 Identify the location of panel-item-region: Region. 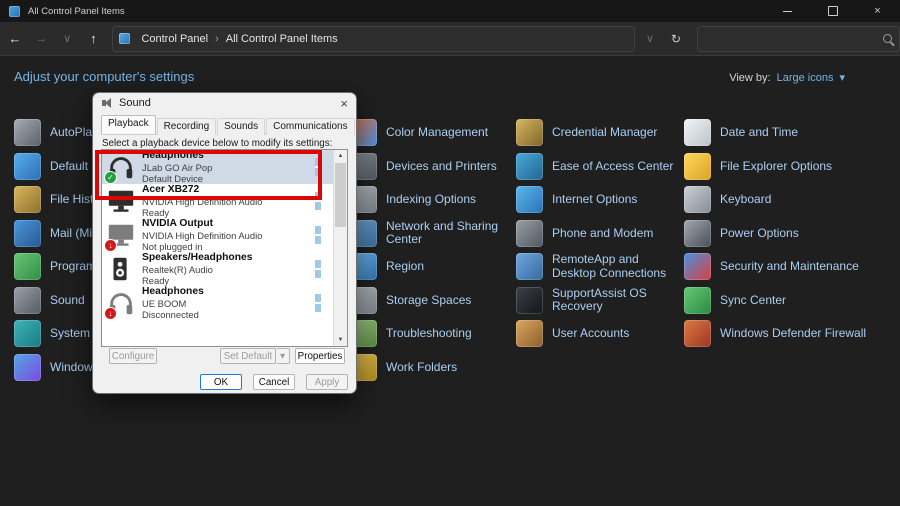
(430, 267).